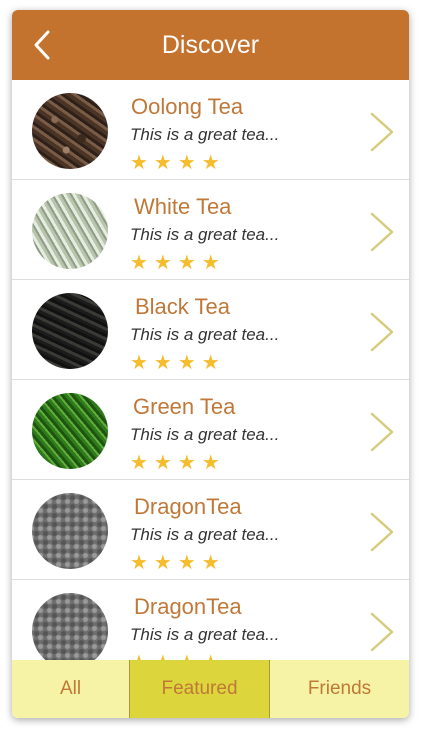  Describe the element at coordinates (182, 306) in the screenshot. I see `tea-name: Black Tea` at that location.